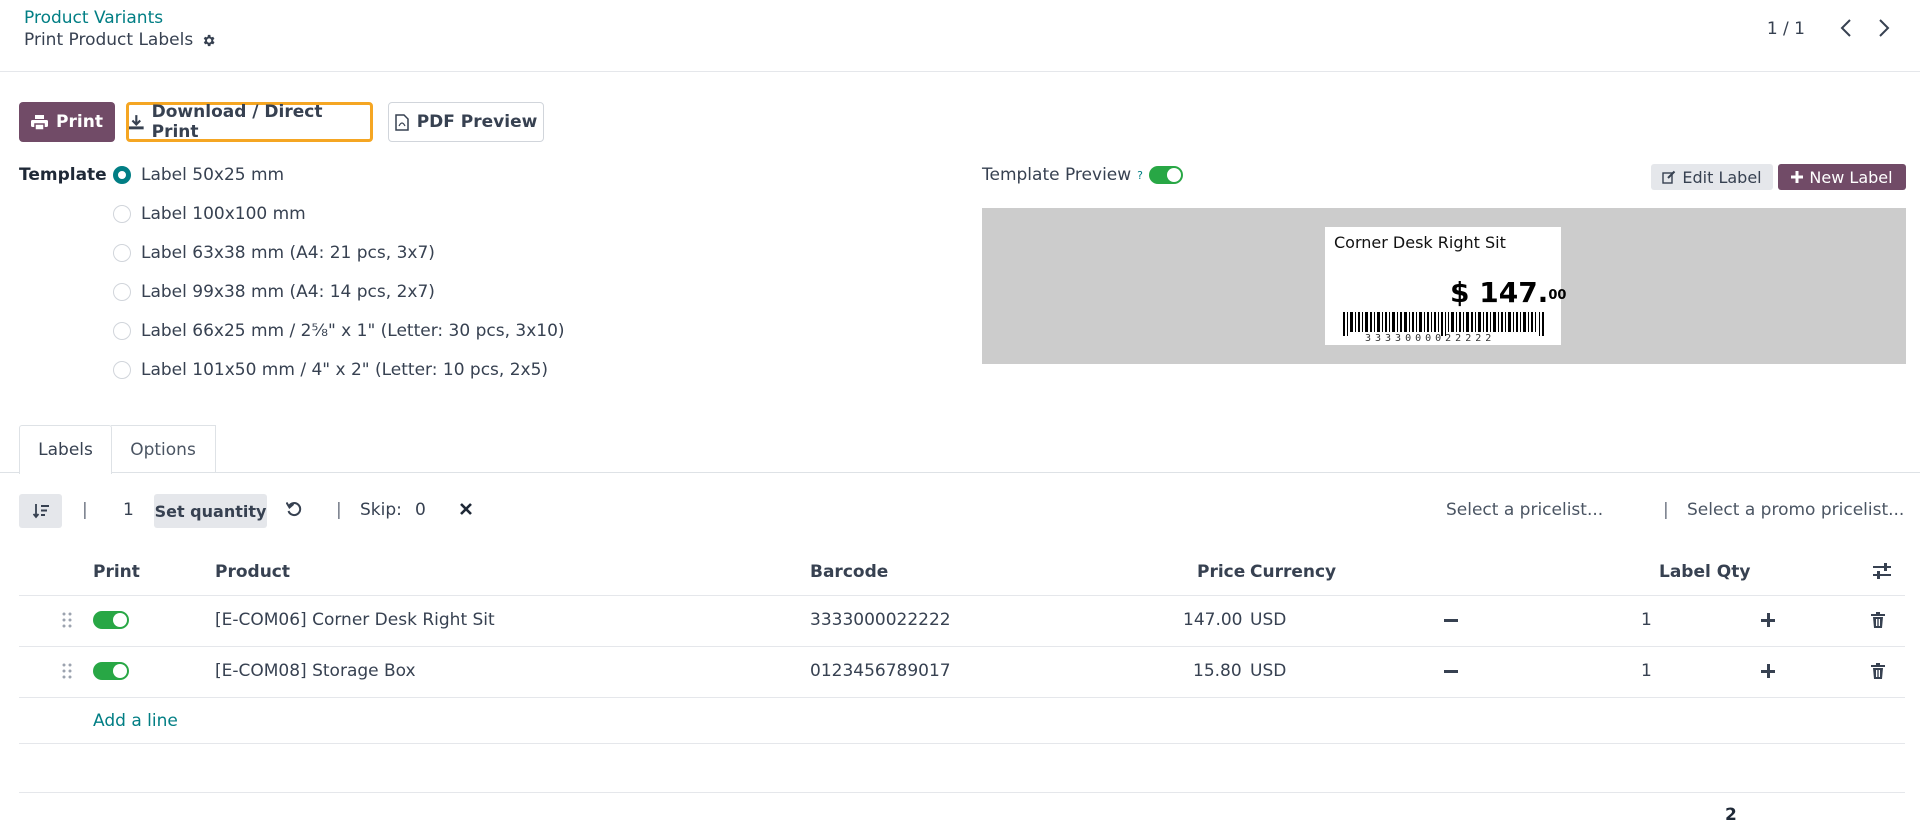 The width and height of the screenshot is (1920, 839). I want to click on template-option: Label 63x38 mm (A4: 21 pcs, 3x7), so click(274, 253).